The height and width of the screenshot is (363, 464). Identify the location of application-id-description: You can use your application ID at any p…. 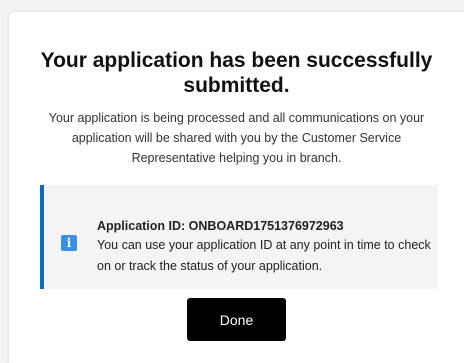
(264, 255).